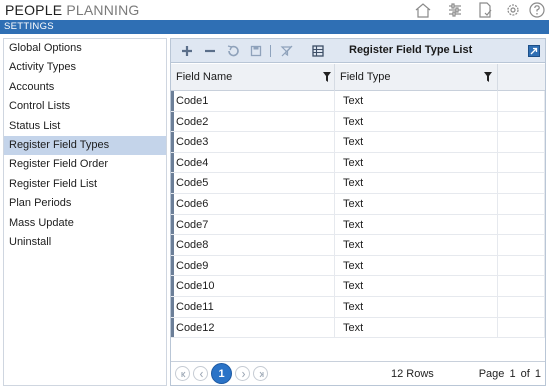 Image resolution: width=549 pixels, height=390 pixels. I want to click on field-name-cell: Code4, so click(253, 163).